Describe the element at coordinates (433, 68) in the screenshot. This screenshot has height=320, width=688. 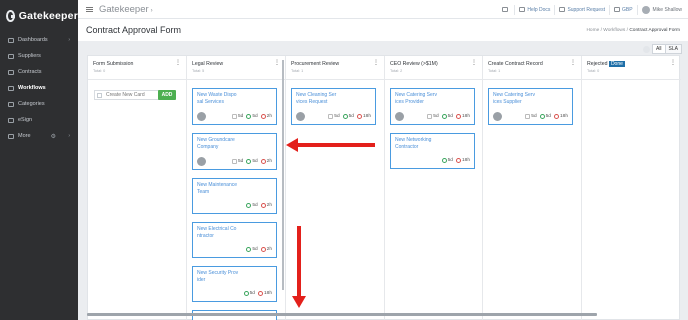
I see `column-header: CEO Review (>$1M) Total: 2 ⋮` at that location.